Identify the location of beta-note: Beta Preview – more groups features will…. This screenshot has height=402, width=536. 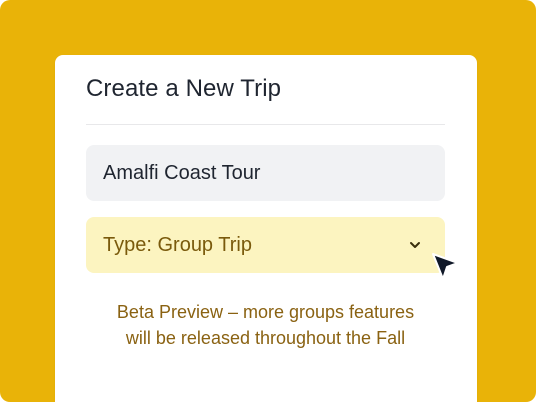
(265, 325).